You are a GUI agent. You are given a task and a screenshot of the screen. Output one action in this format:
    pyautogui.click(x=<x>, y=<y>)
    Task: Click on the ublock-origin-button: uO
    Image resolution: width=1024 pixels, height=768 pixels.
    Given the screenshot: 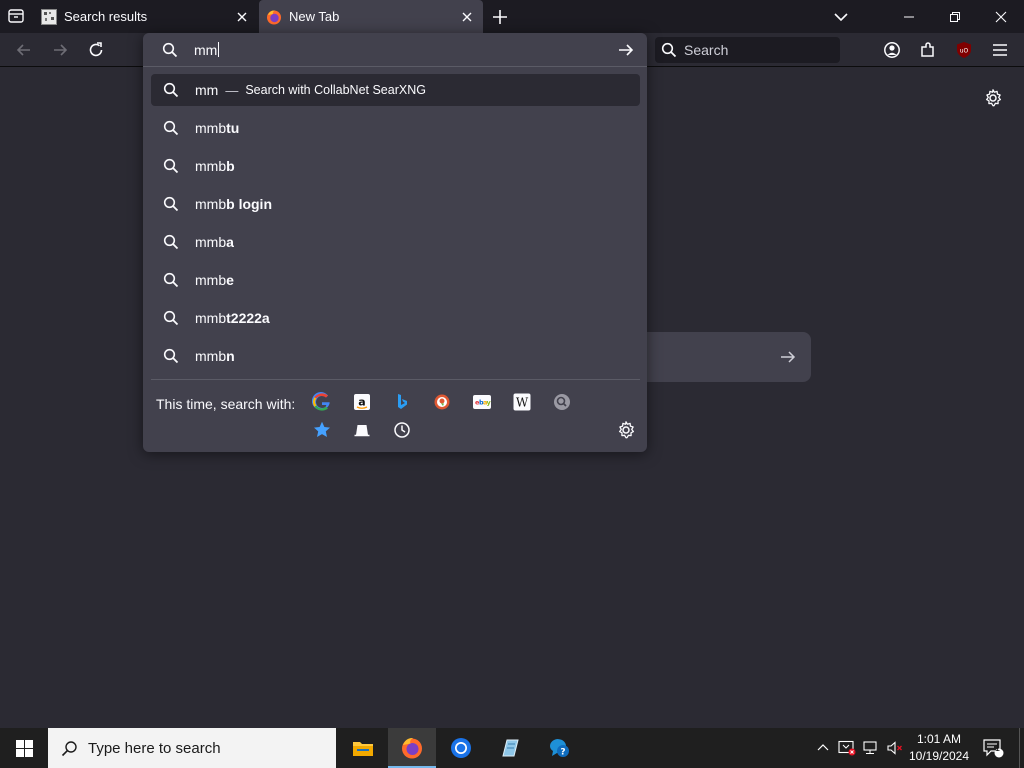 What is the action you would take?
    pyautogui.click(x=964, y=50)
    